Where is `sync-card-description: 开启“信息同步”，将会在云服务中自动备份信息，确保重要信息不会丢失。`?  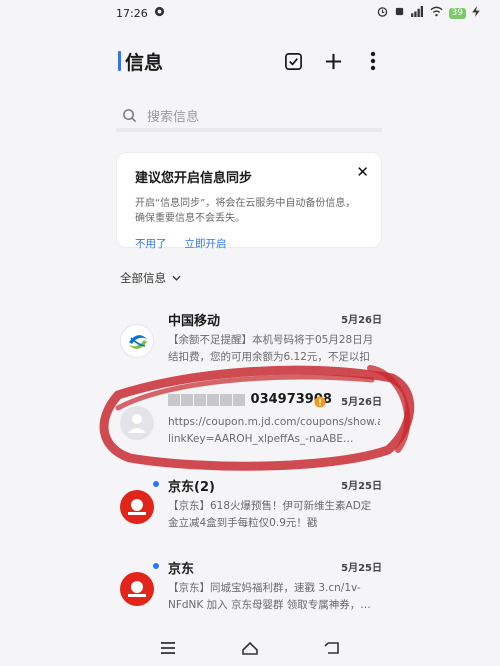
sync-card-description: 开启“信息同步”，将会在云服务中自动备份信息，确保重要信息不会丢失。 is located at coordinates (245, 211).